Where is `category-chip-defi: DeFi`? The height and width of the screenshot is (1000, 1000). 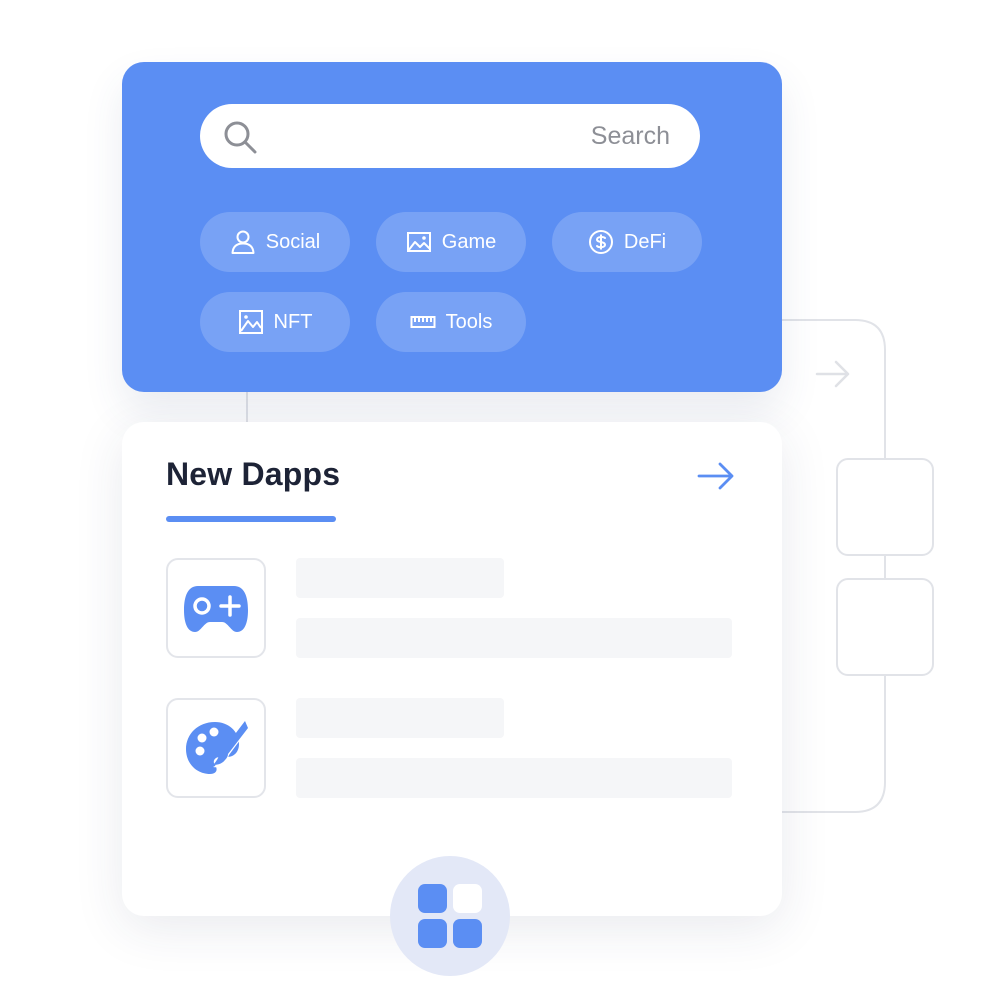
category-chip-defi: DeFi is located at coordinates (627, 242).